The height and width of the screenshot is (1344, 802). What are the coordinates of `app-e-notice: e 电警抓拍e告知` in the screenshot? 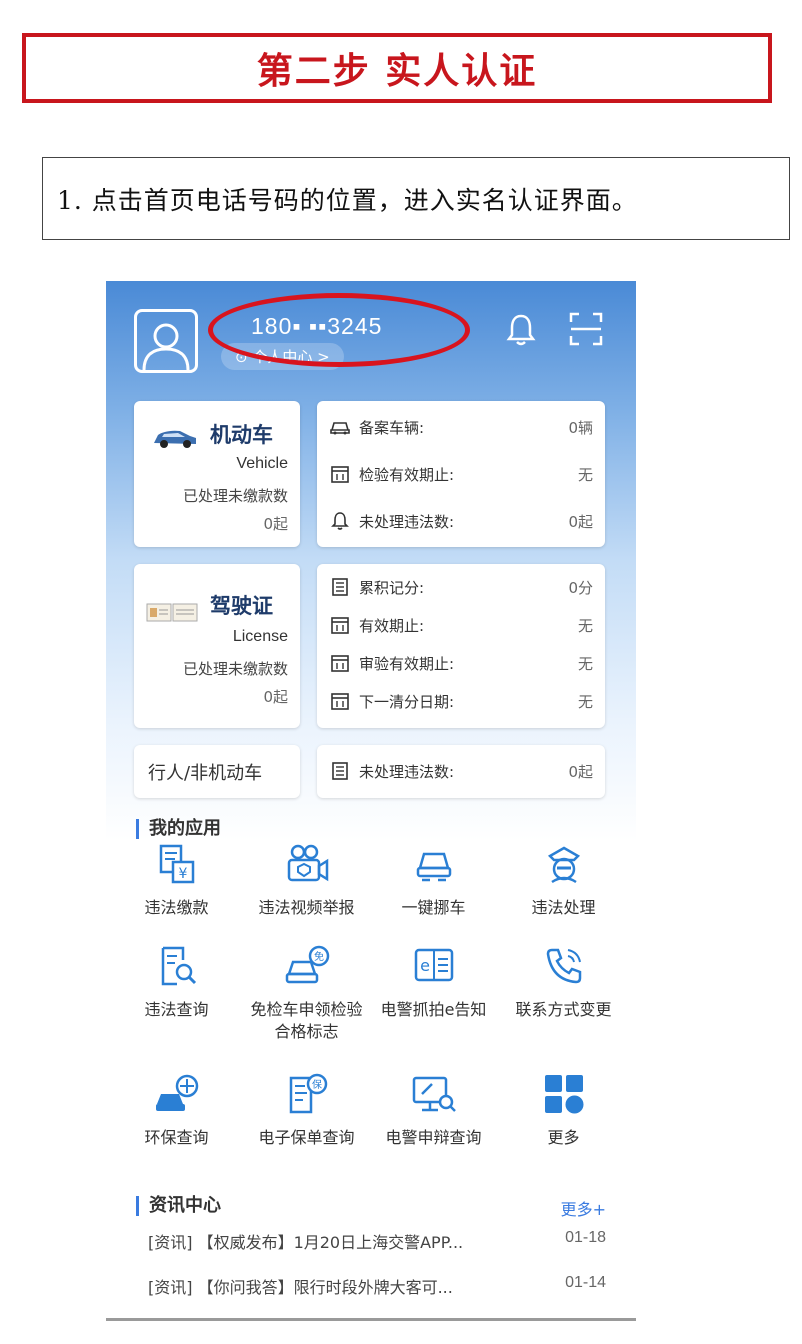 It's located at (433, 981).